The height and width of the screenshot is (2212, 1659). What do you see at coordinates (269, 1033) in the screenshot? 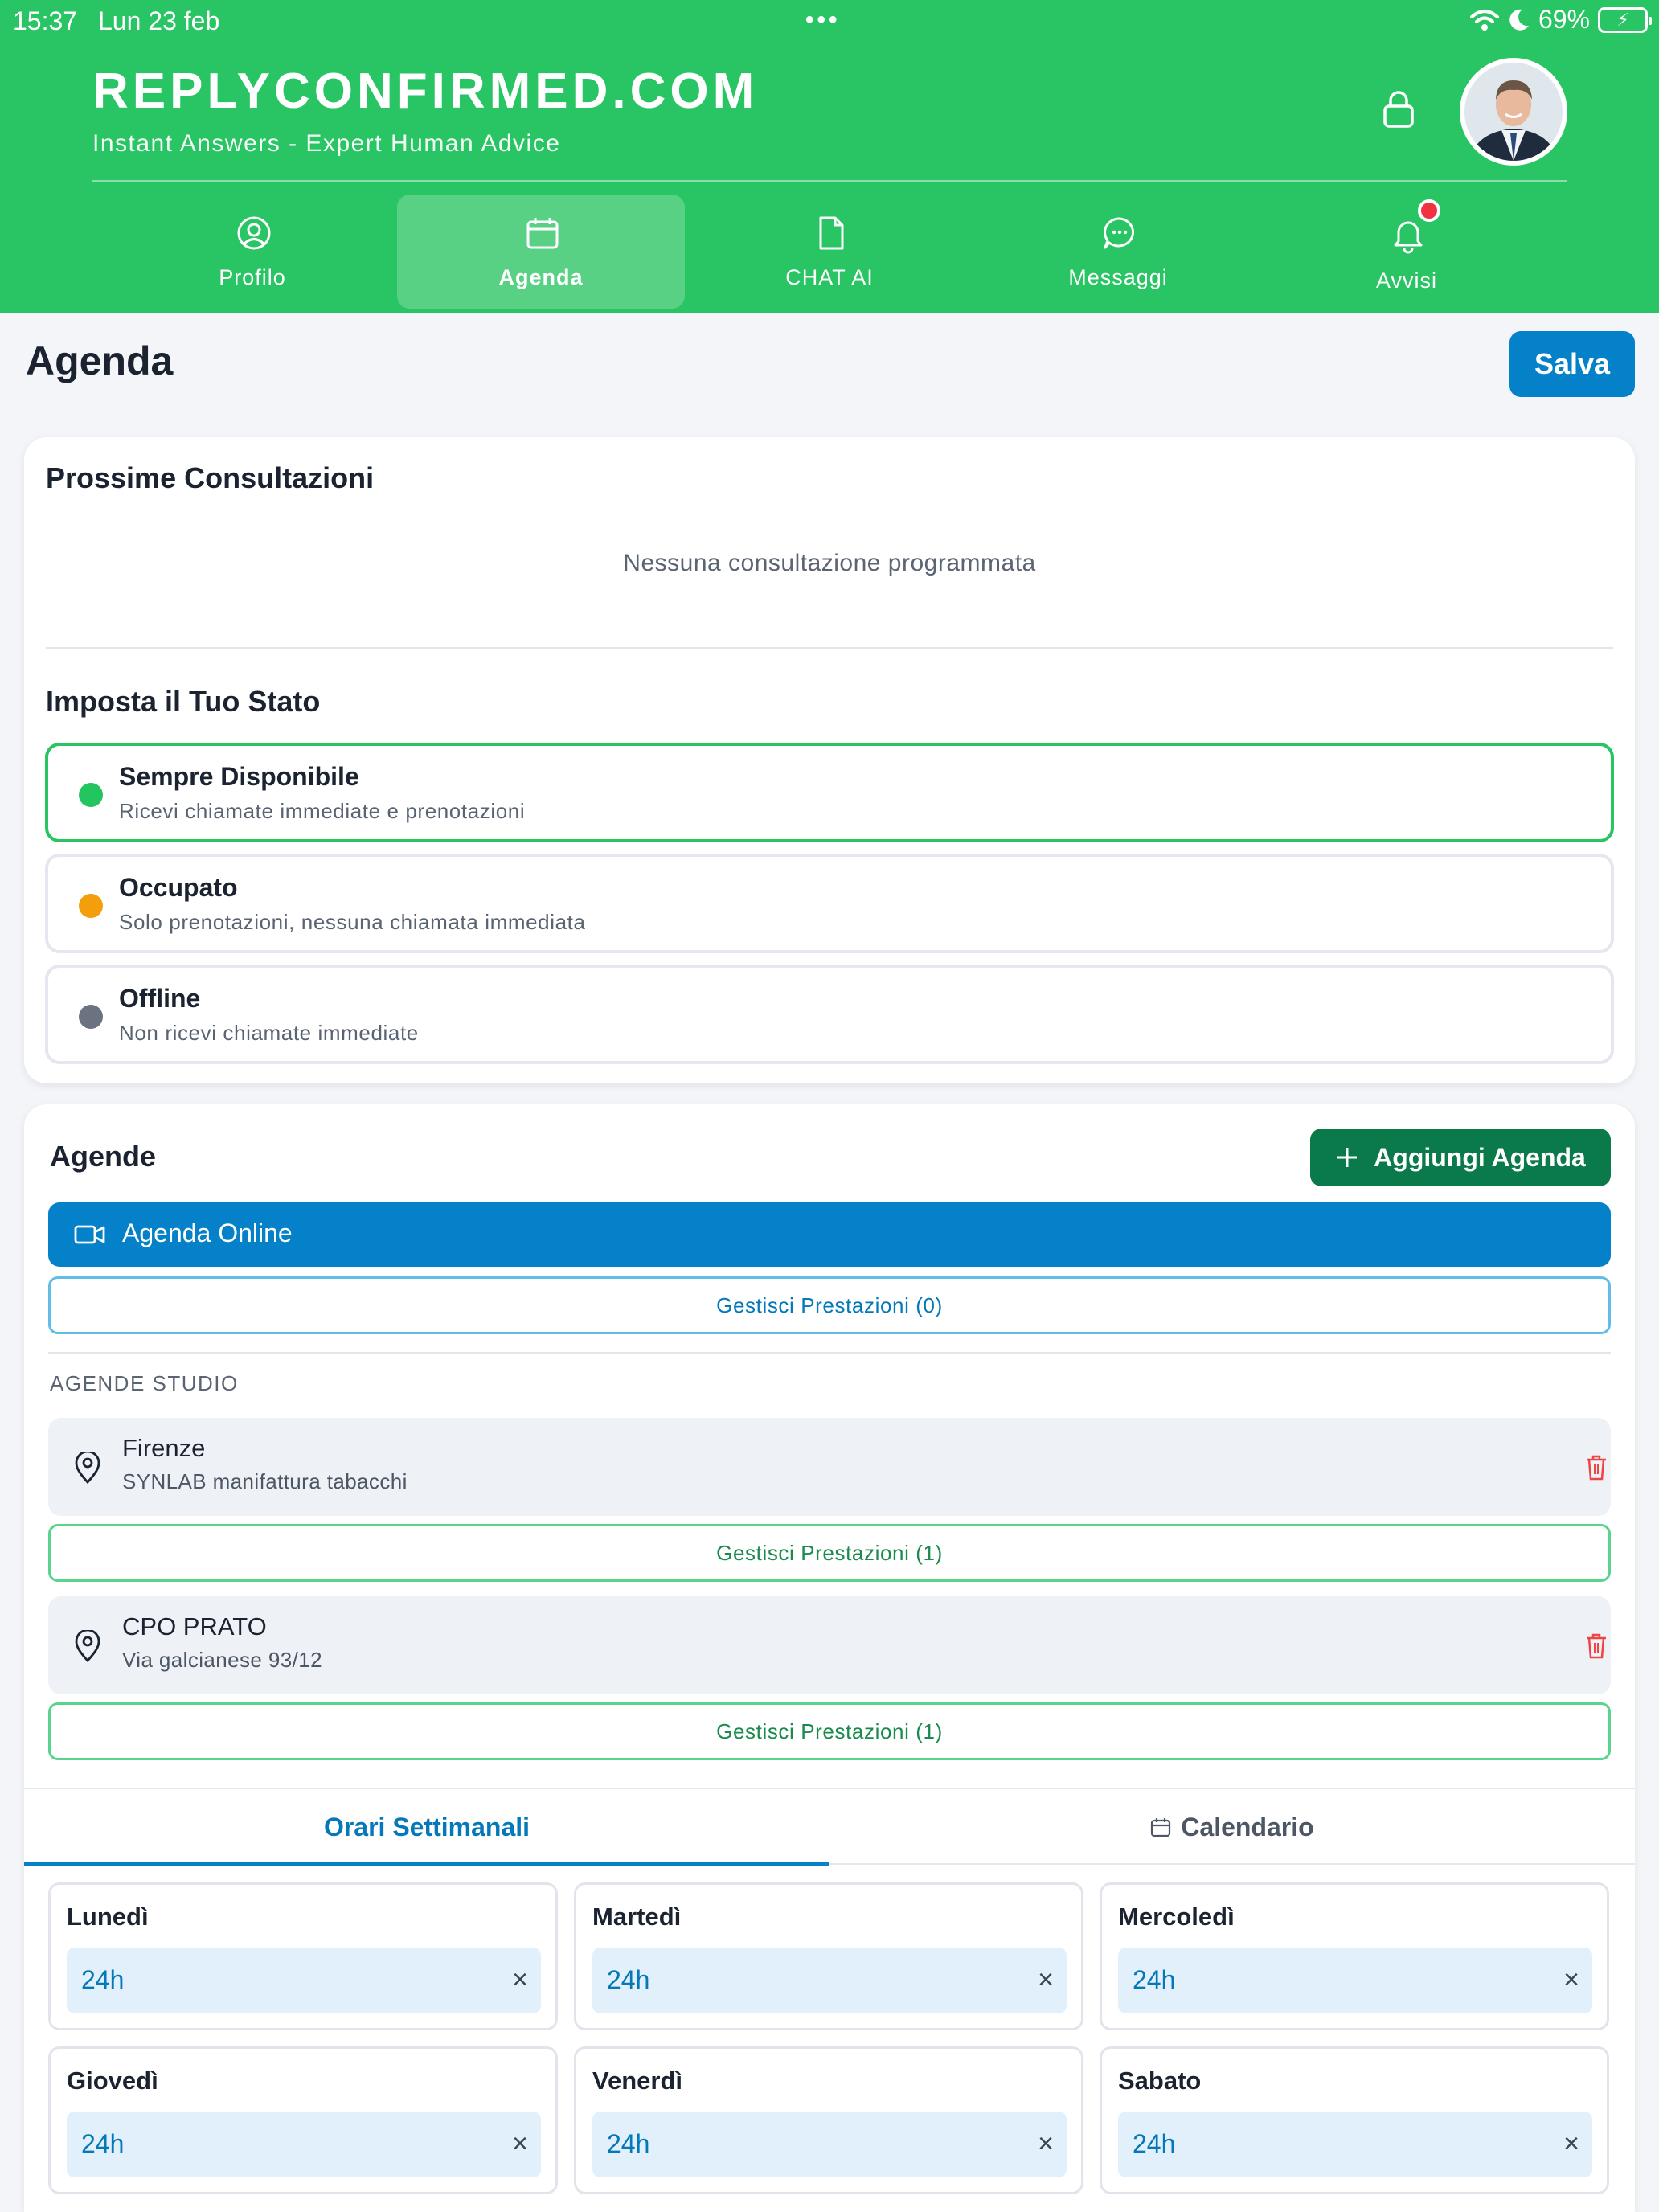
I see `status-option-desc: Non ricevi chiamate immediate` at bounding box center [269, 1033].